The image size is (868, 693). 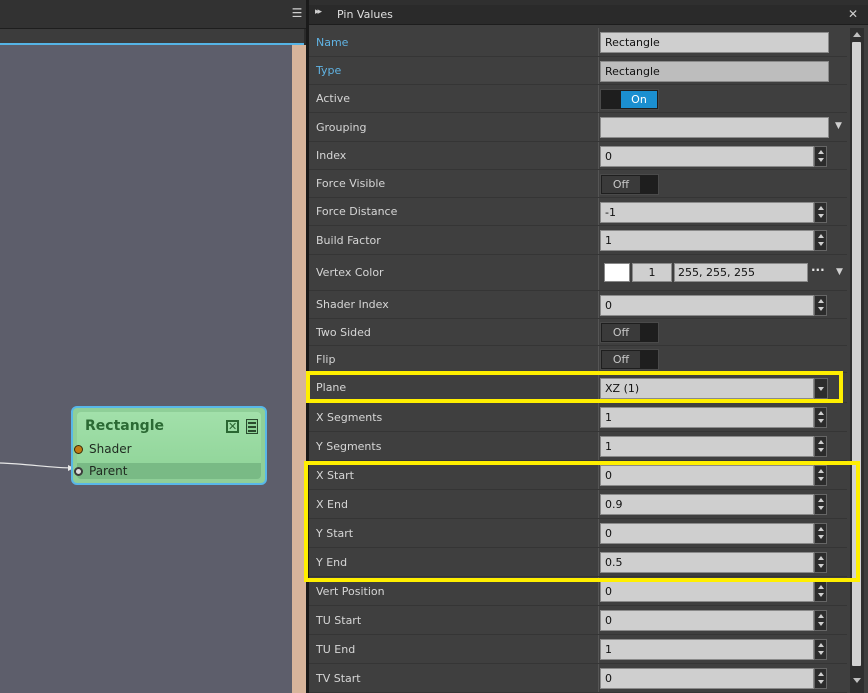 What do you see at coordinates (578, 332) in the screenshot?
I see `property-row: Two Sided Off` at bounding box center [578, 332].